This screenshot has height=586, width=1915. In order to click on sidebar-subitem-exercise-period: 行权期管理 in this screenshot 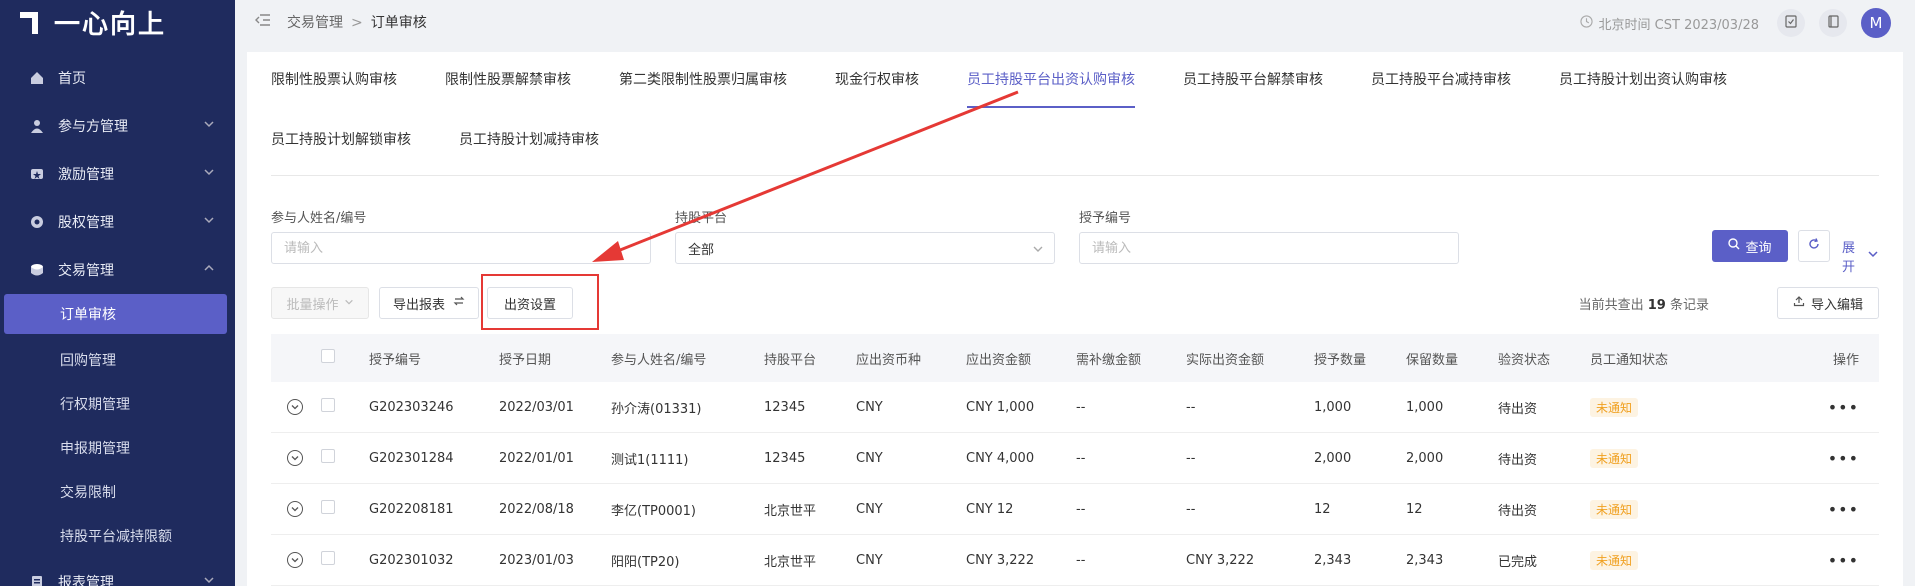, I will do `click(117, 404)`.